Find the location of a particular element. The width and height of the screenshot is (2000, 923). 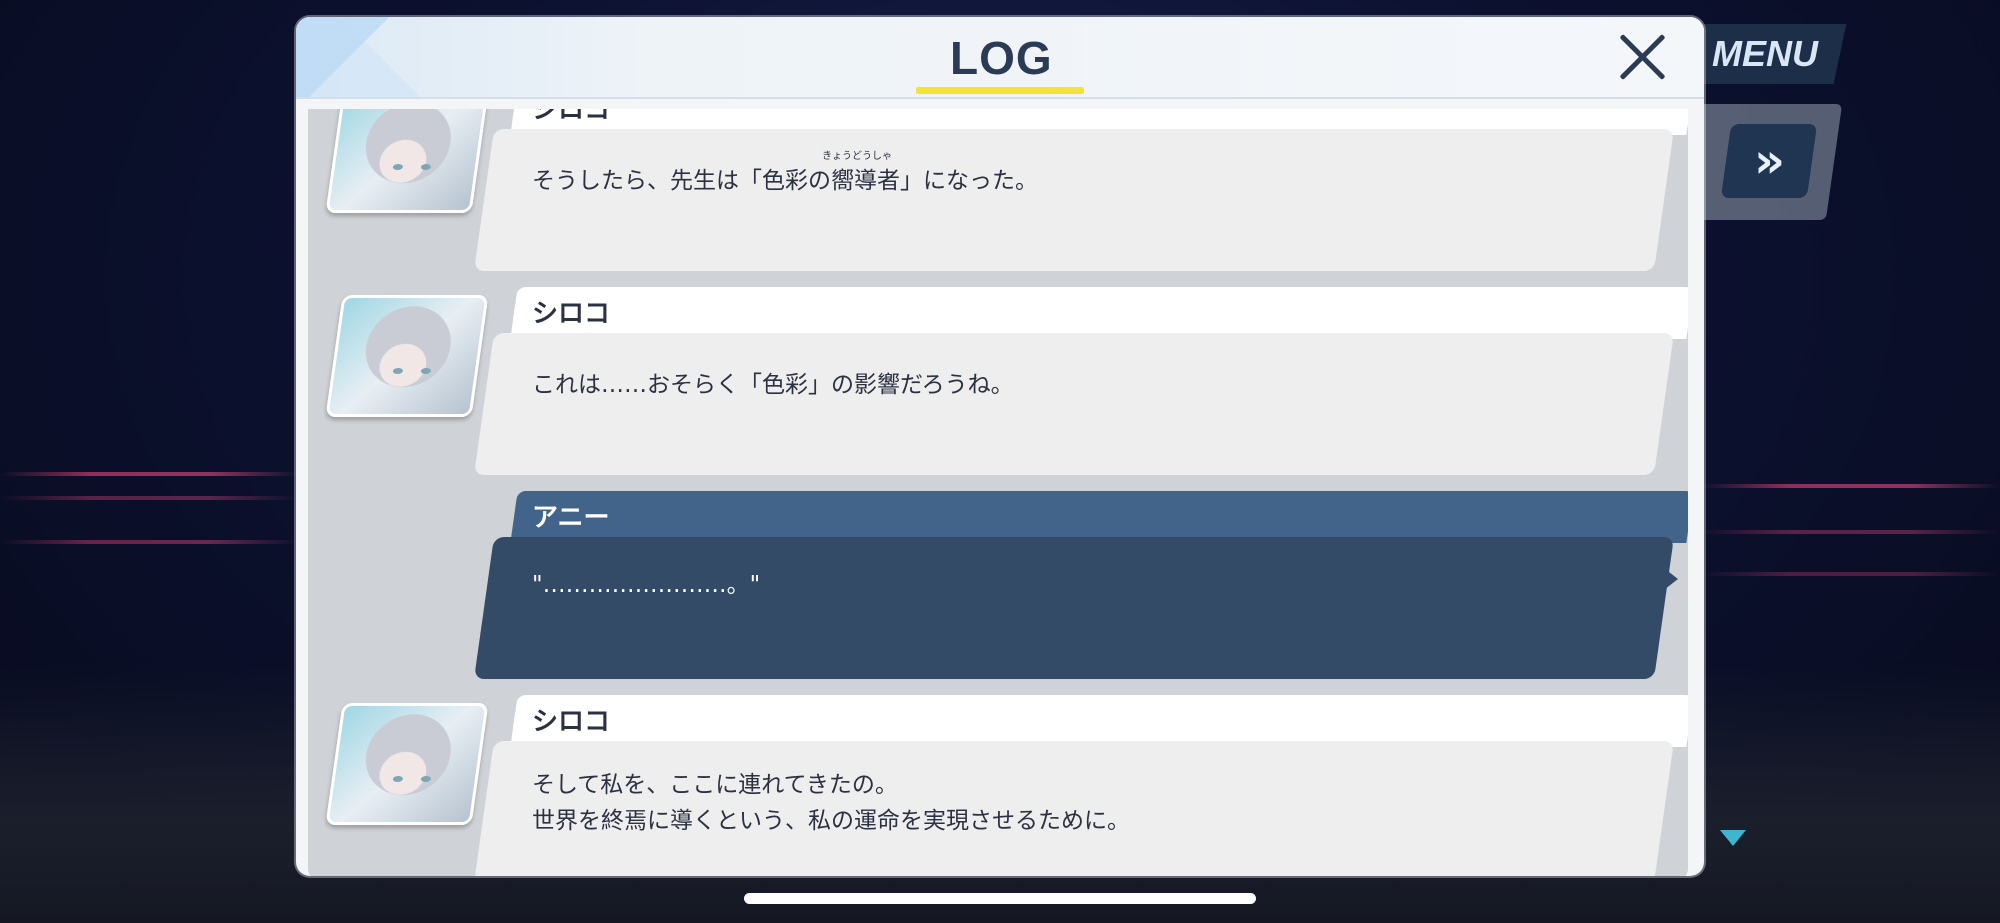

dialogue-line: そうしたら、先生は「色彩の嚮導者」になった。 is located at coordinates (785, 181).